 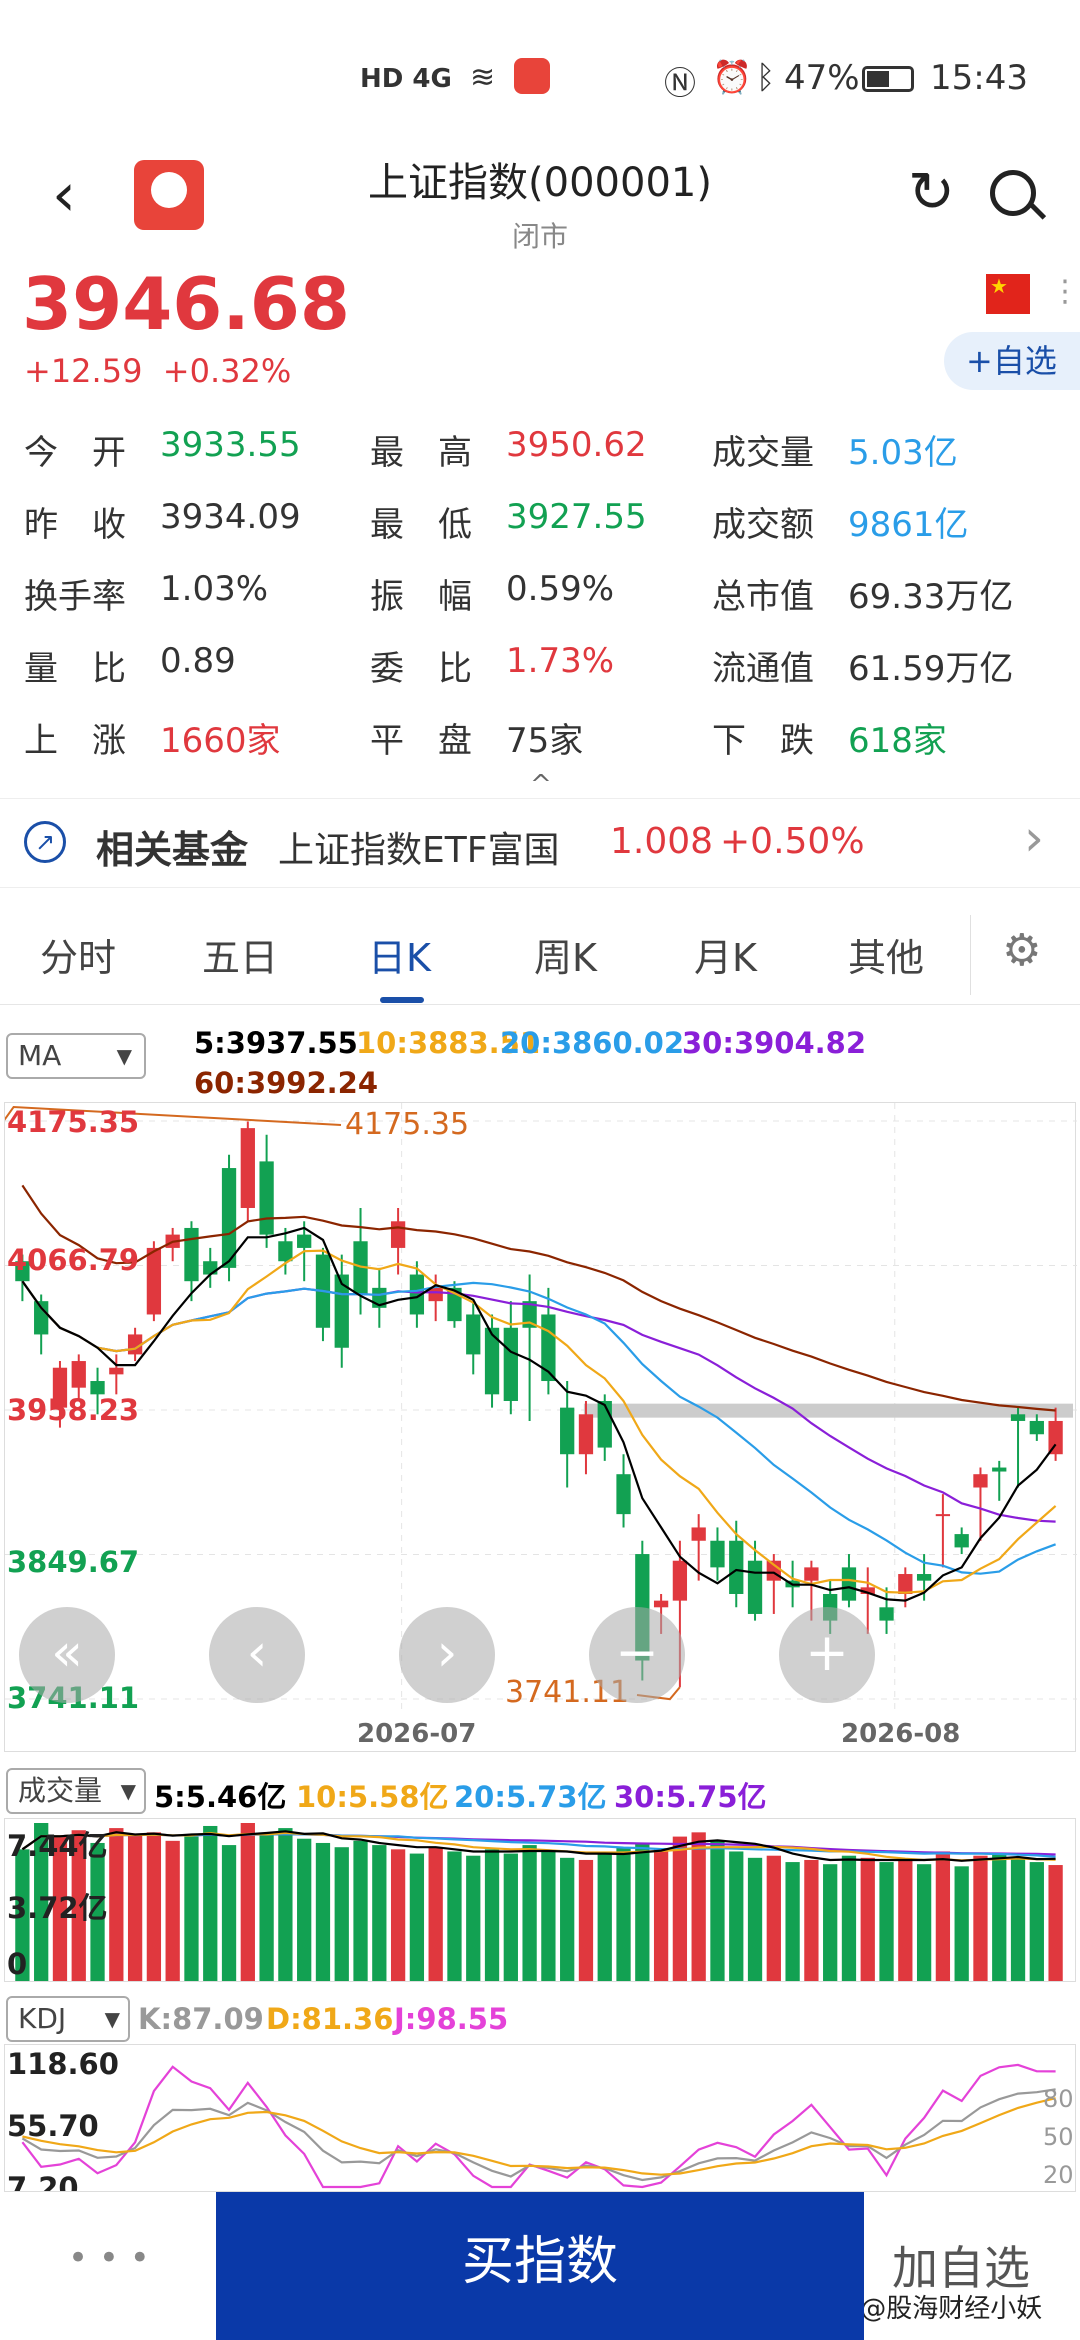 What do you see at coordinates (78, 954) in the screenshot?
I see `tab-intraday: 分时` at bounding box center [78, 954].